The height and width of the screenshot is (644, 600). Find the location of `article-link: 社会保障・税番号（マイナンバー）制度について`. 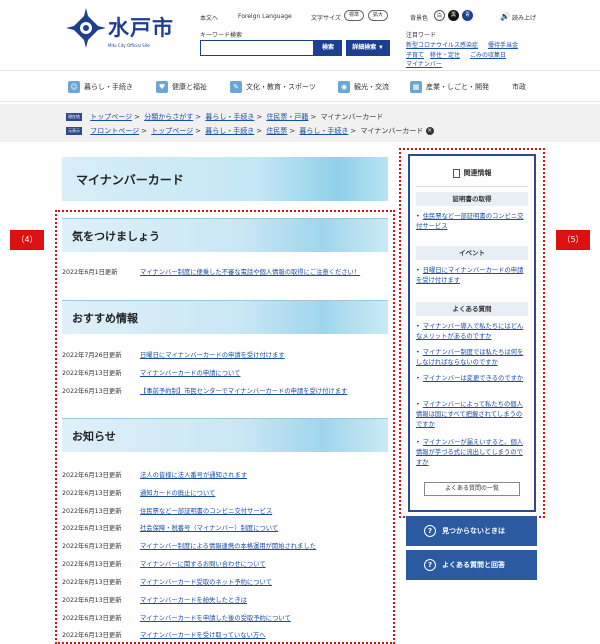

article-link: 社会保障・税番号（マイナンバー）制度について is located at coordinates (209, 528).